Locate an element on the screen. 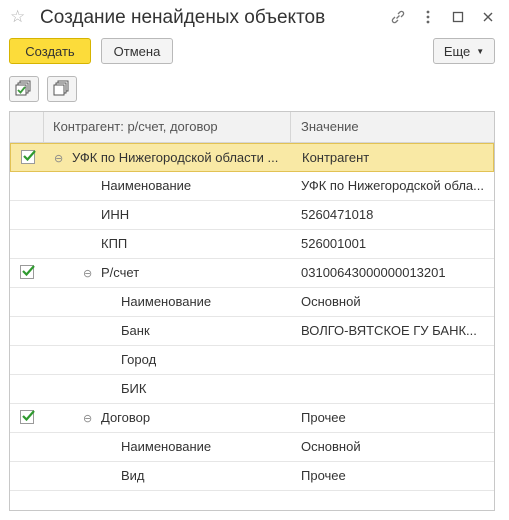  header-value: Значение is located at coordinates (325, 127).